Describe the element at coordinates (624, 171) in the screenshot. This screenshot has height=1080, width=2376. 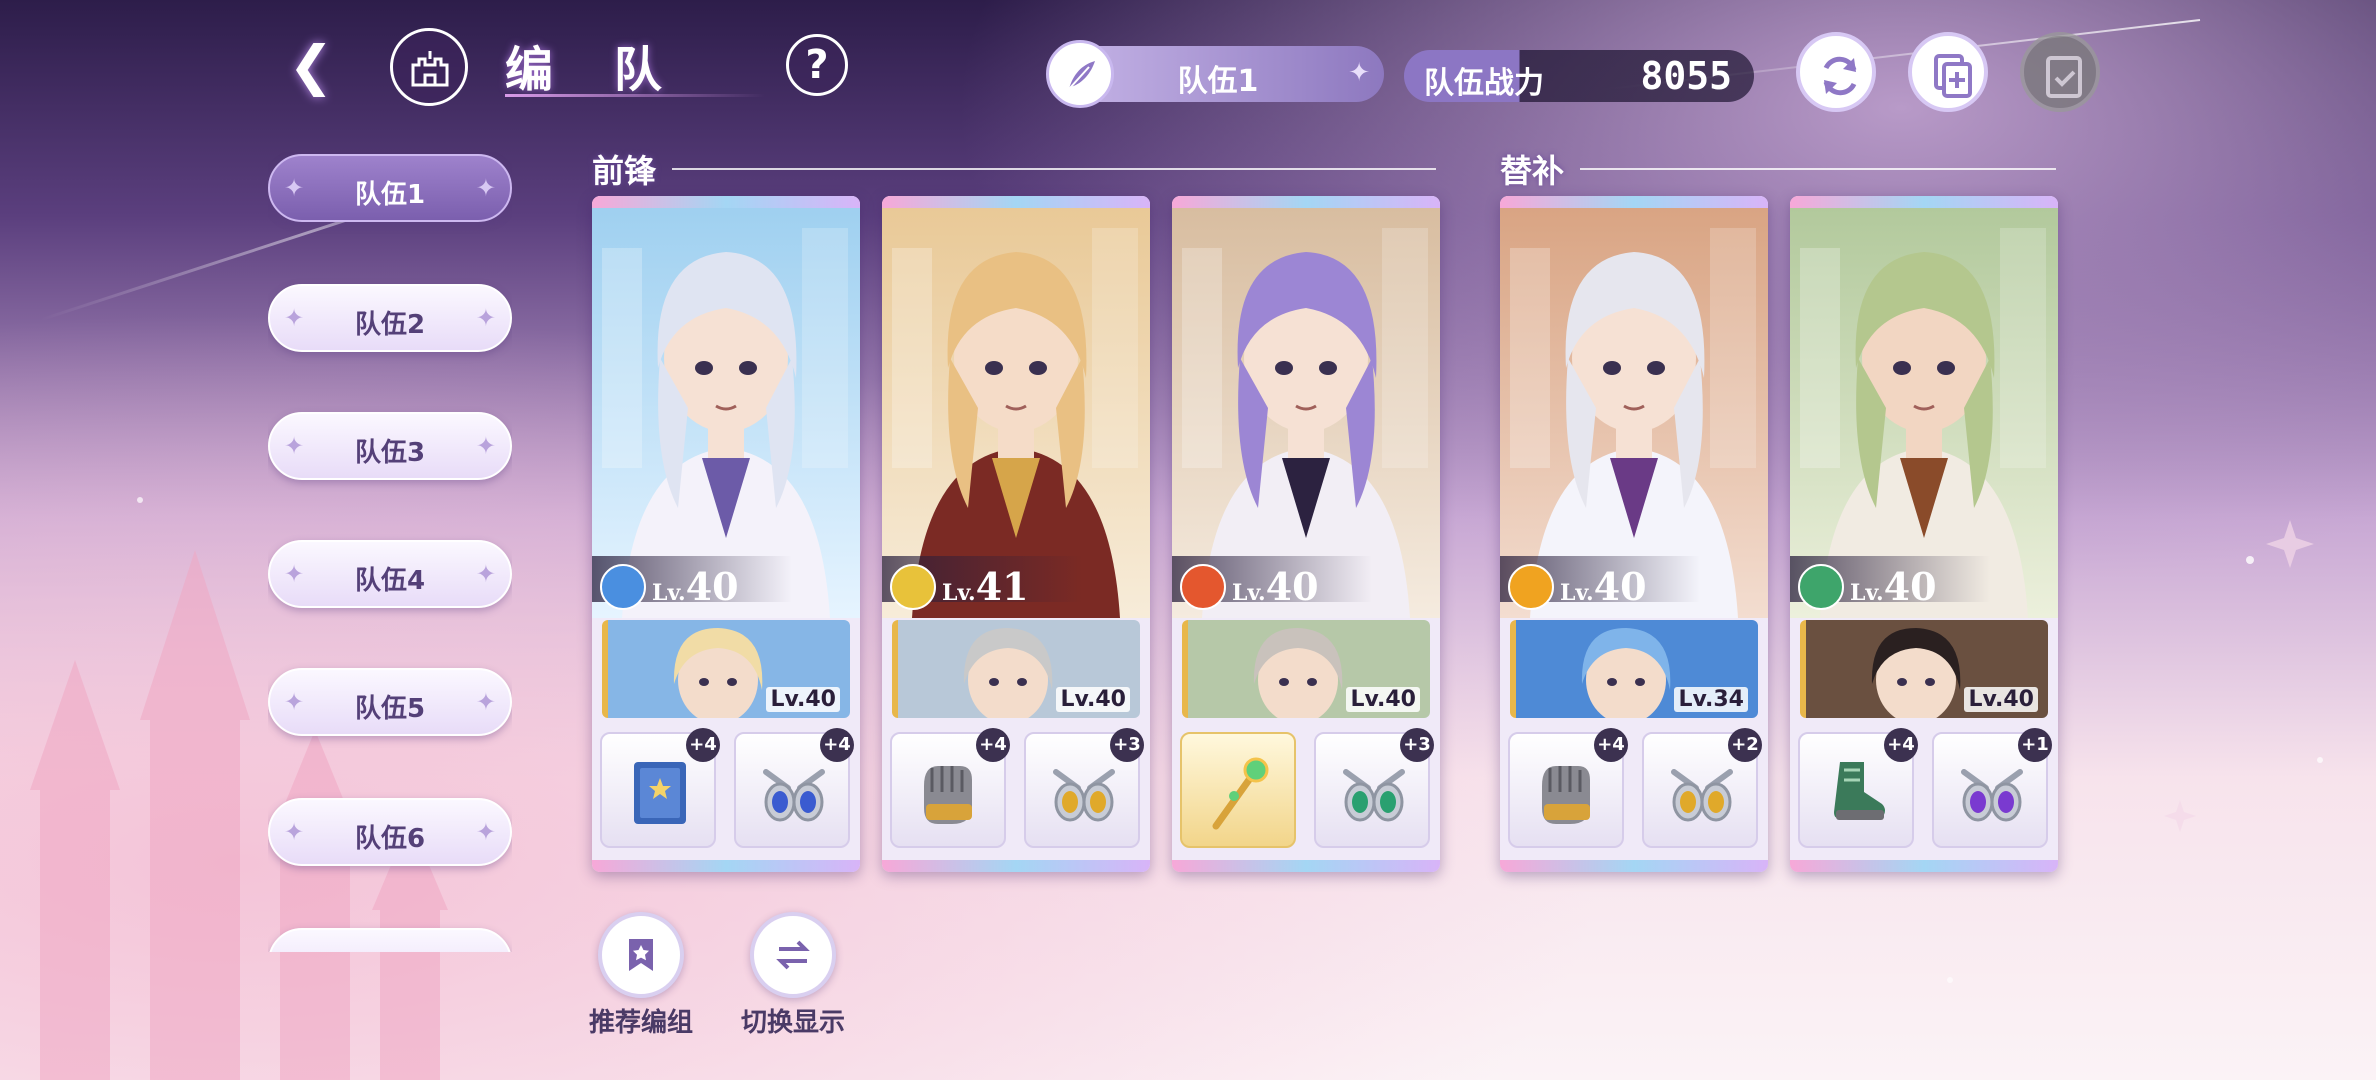
I see `front-section-title: 前锋` at that location.